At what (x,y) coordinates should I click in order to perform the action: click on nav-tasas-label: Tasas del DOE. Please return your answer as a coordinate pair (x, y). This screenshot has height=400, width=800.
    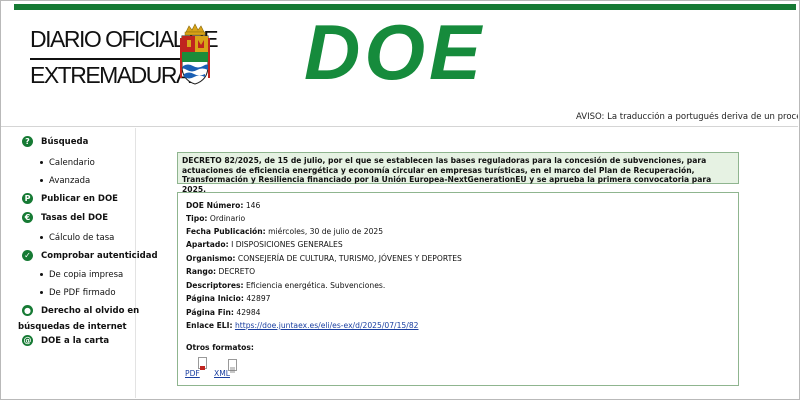
    Looking at the image, I should click on (75, 218).